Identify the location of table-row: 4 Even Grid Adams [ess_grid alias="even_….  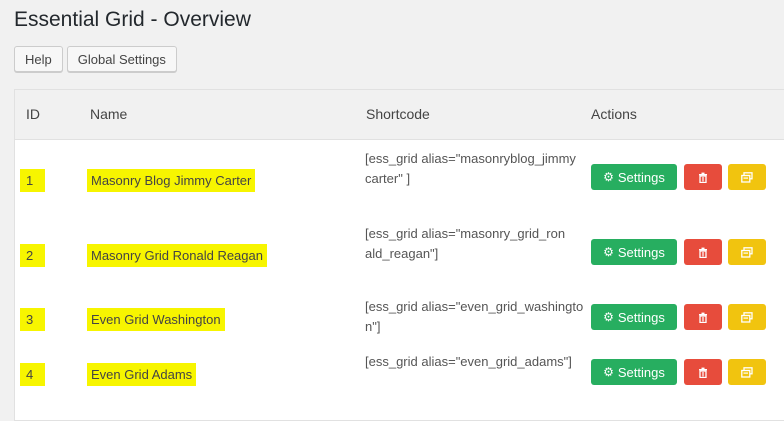
(399, 374).